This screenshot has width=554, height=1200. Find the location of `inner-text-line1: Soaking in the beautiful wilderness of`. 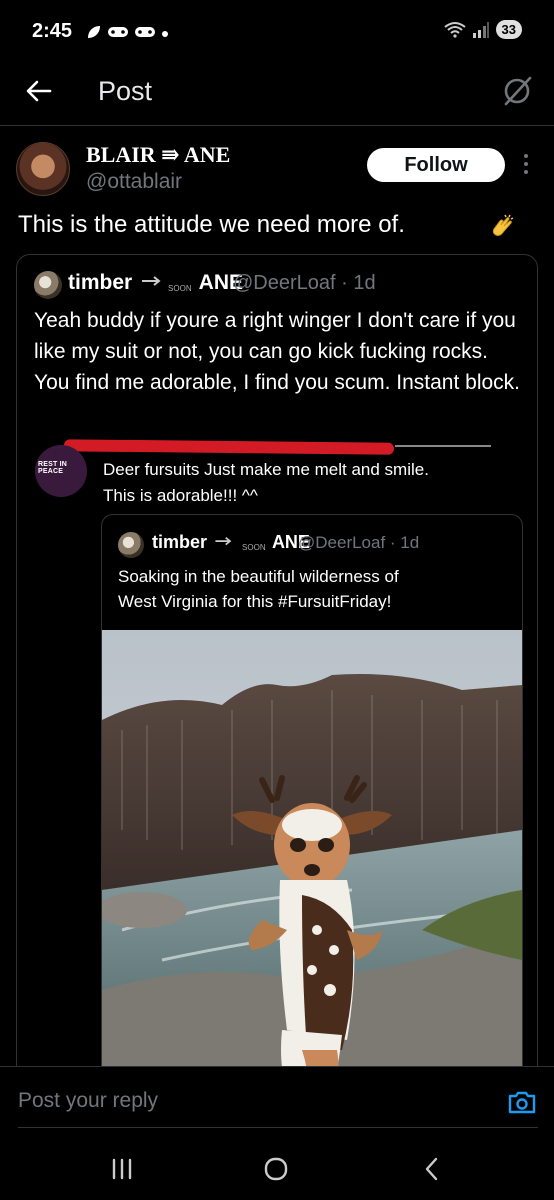

inner-text-line1: Soaking in the beautiful wilderness of is located at coordinates (258, 576).